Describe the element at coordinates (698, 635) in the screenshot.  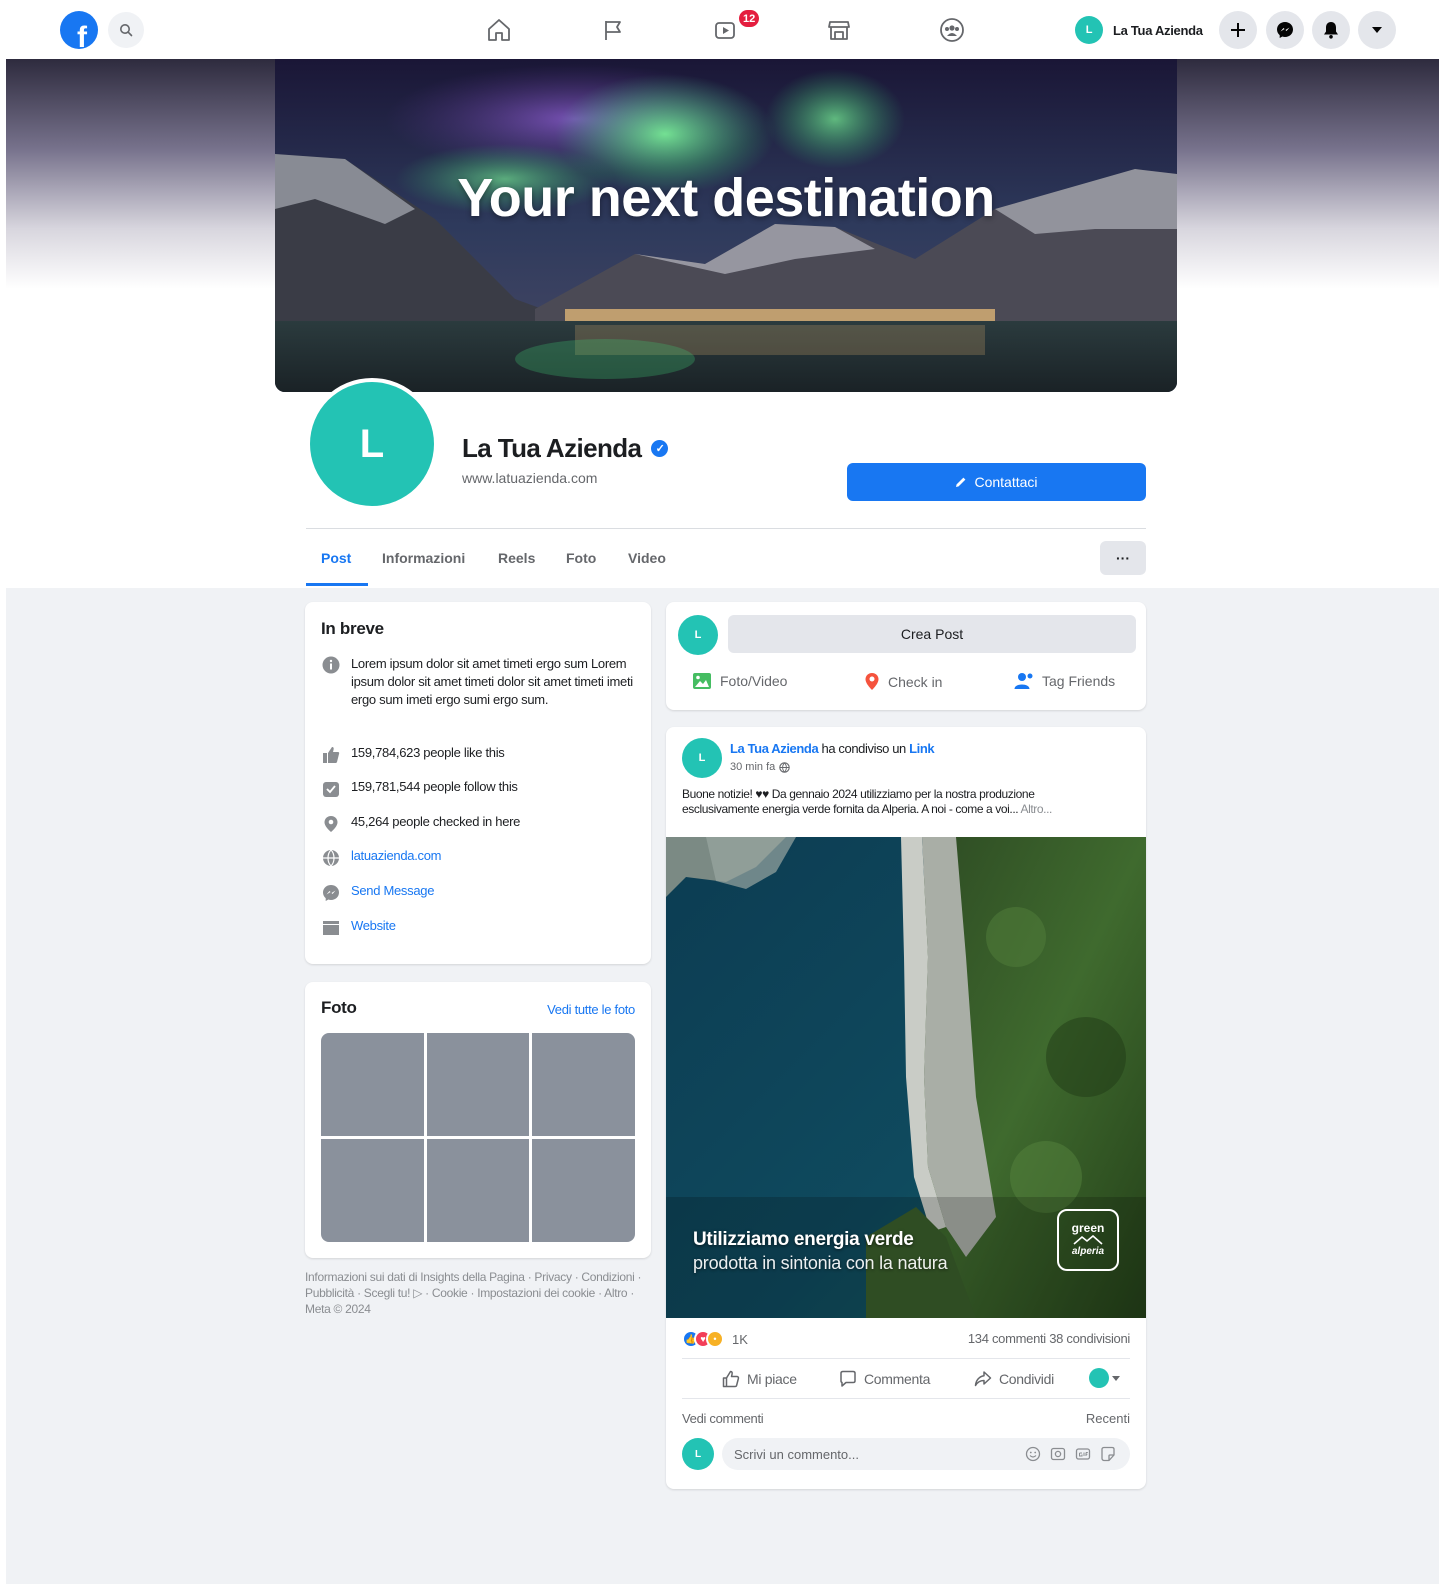
I see `composer-avatar: L` at that location.